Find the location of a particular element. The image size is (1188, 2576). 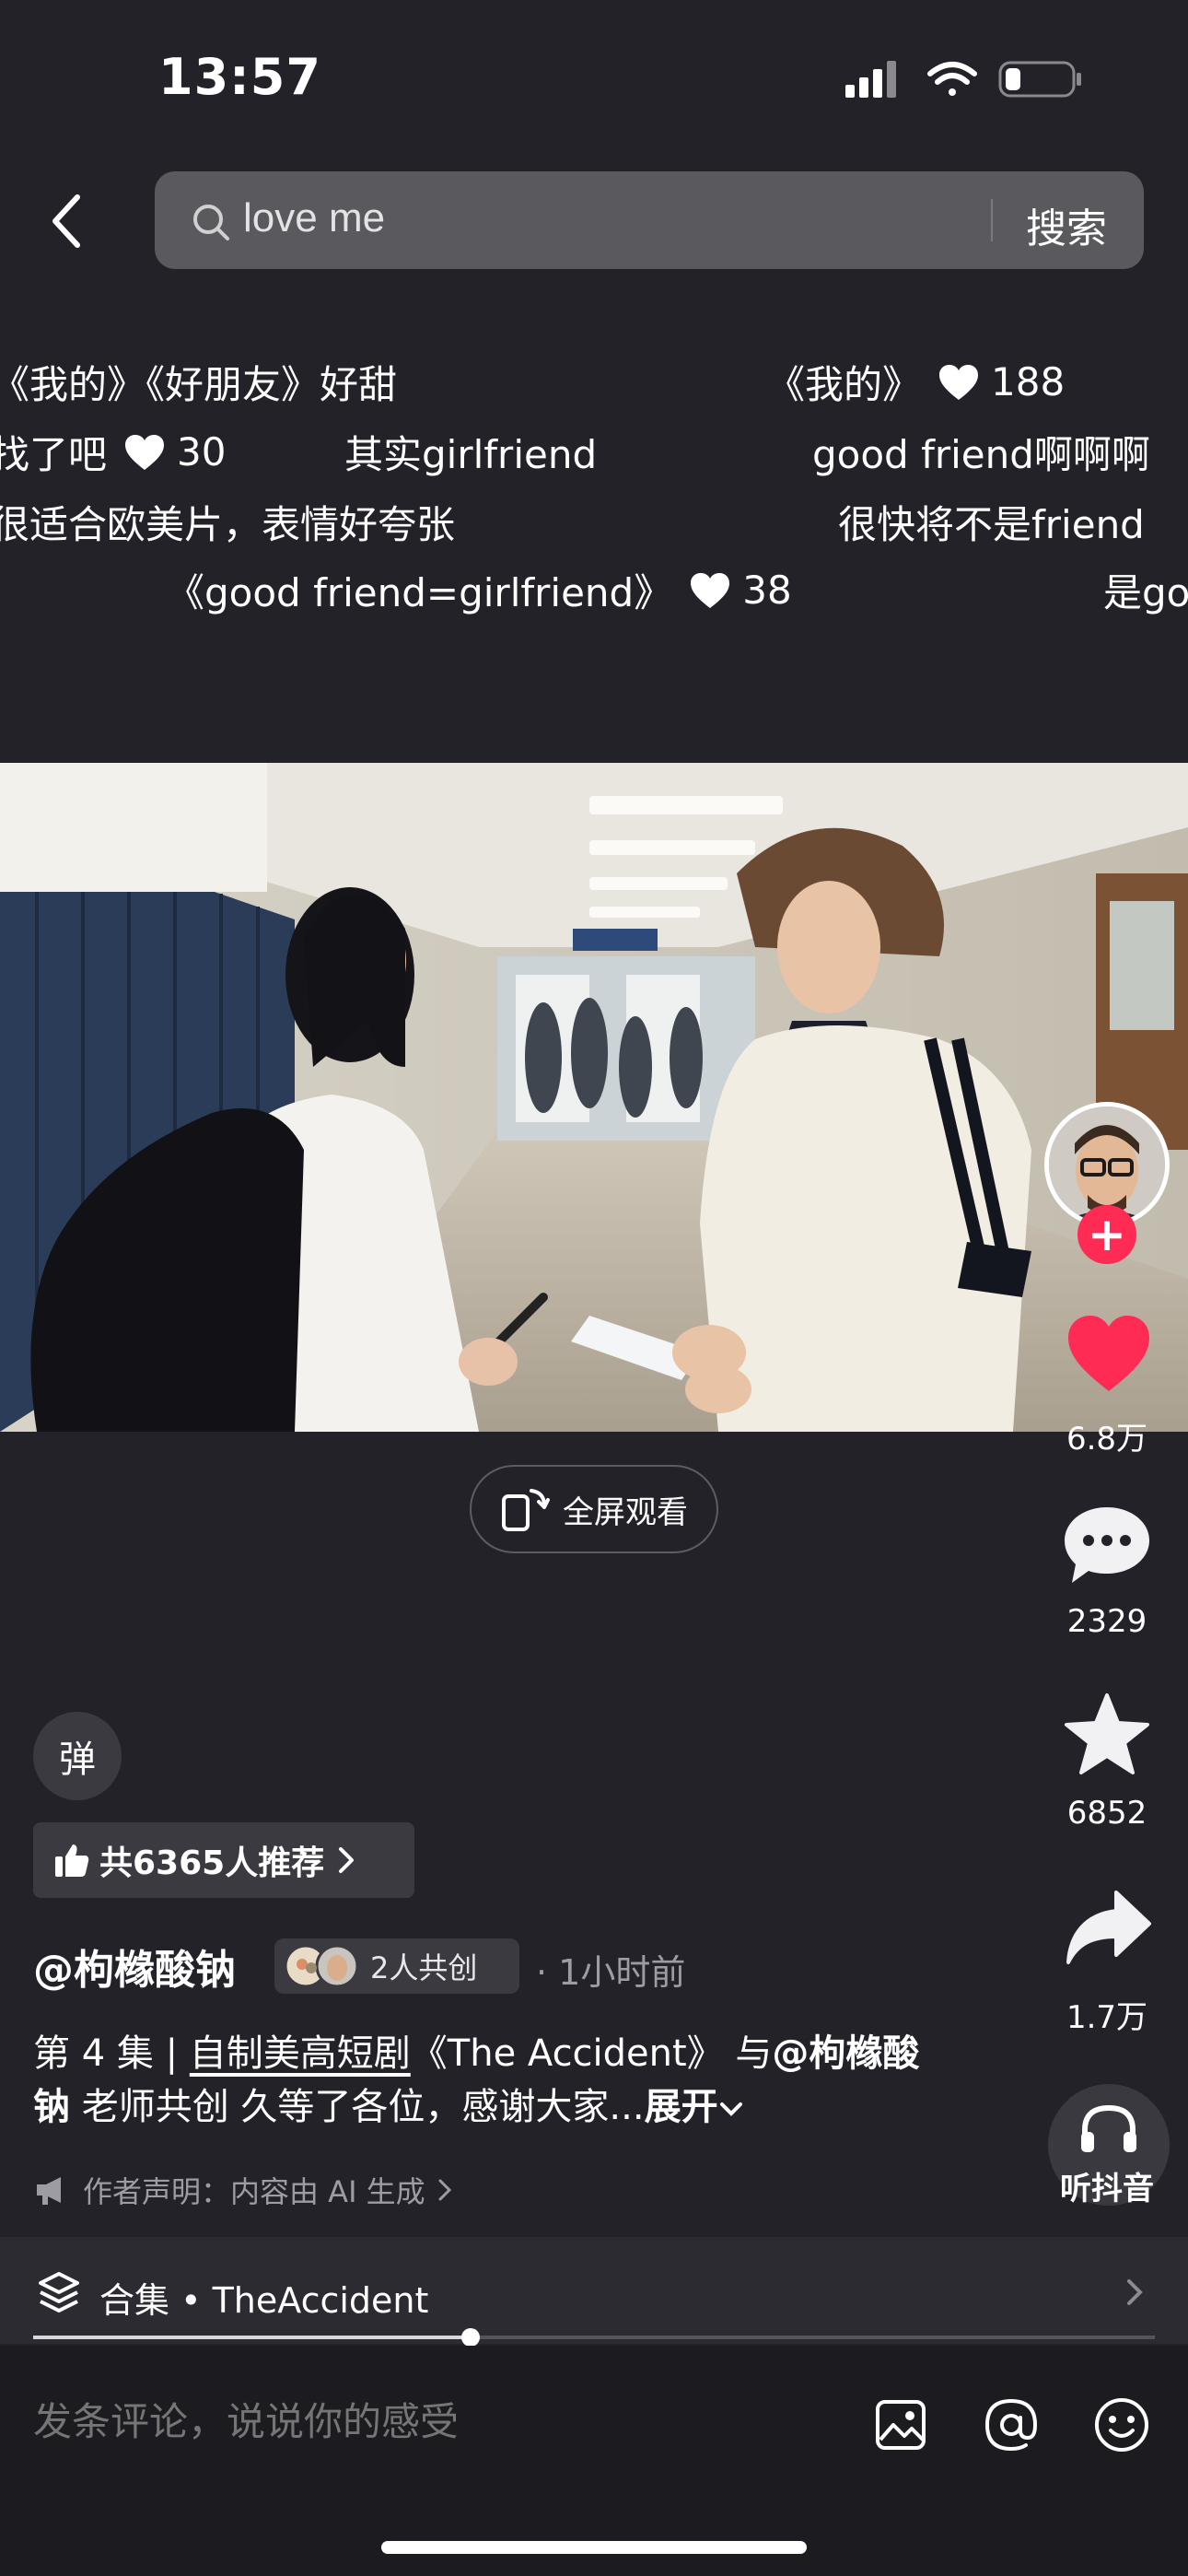

cocreate-pill: 2人共创 is located at coordinates (396, 1966).